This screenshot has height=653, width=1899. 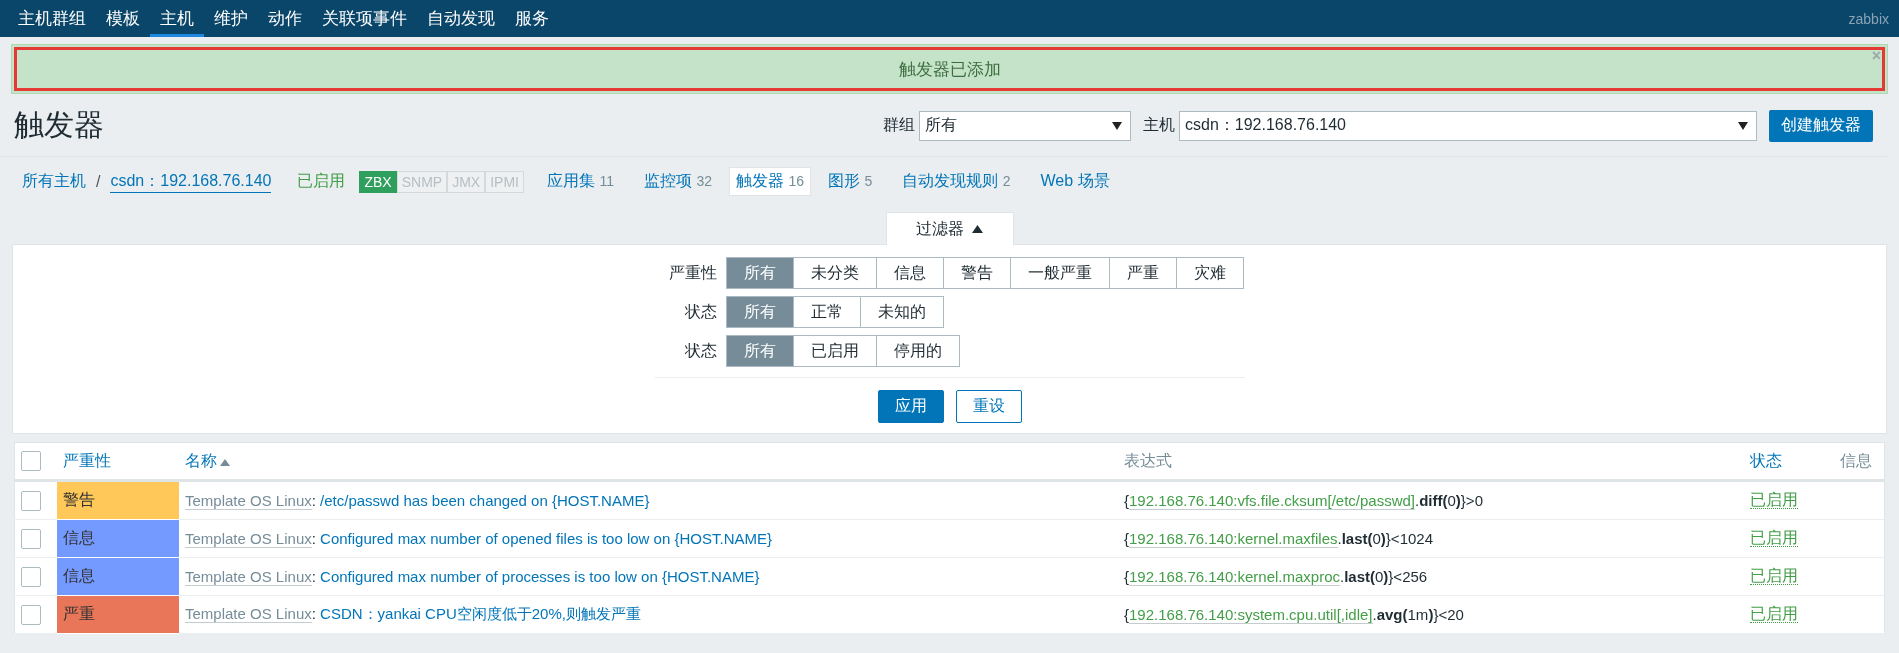 What do you see at coordinates (917, 351) in the screenshot?
I see `filter-option: 停用的` at bounding box center [917, 351].